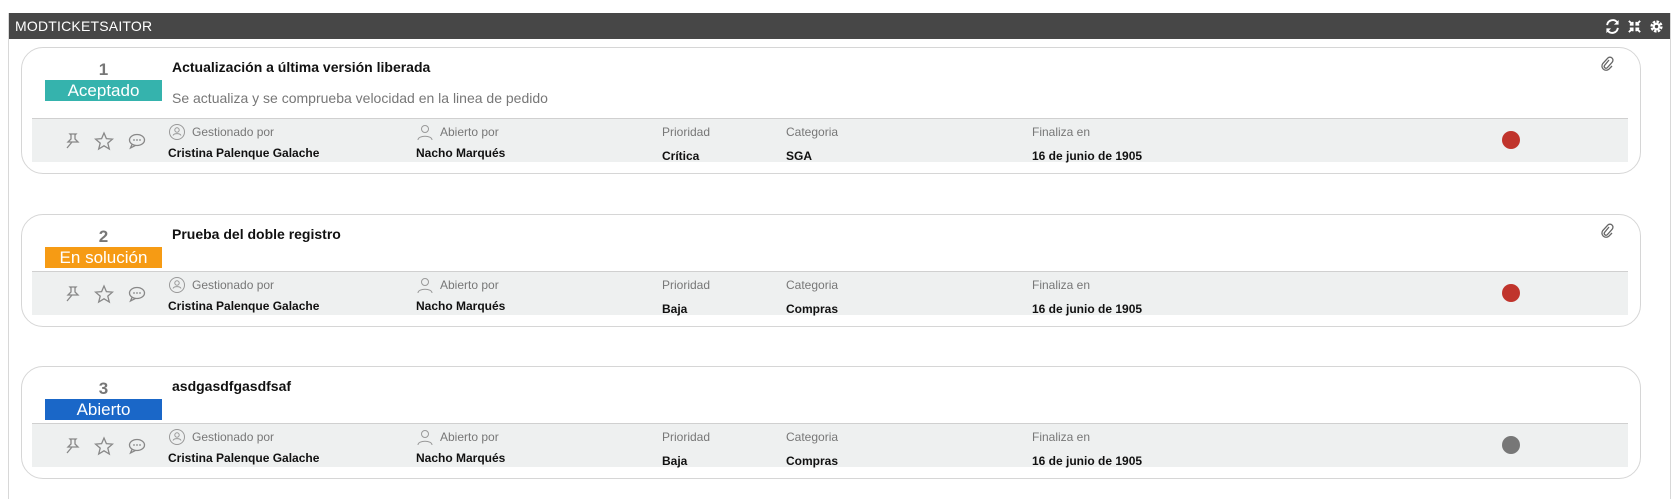  I want to click on status-badge: Abierto, so click(103, 409).